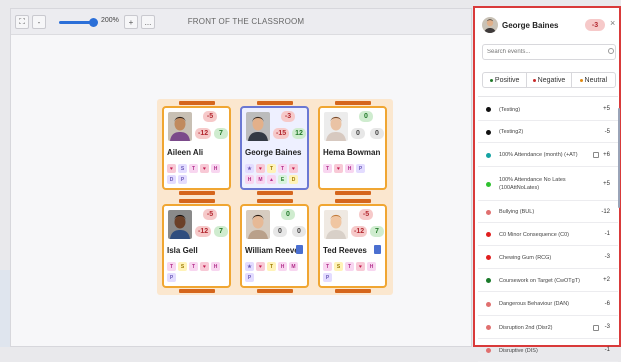  What do you see at coordinates (352, 148) in the screenshot?
I see `student-card: 0 0 0 Hema Bowman T ♥ H P` at bounding box center [352, 148].